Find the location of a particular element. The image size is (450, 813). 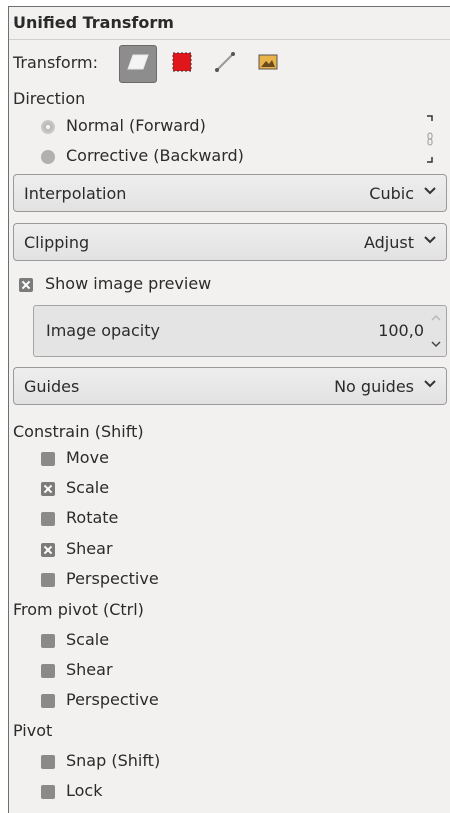

show-image-preview-checkbox is located at coordinates (26, 285).